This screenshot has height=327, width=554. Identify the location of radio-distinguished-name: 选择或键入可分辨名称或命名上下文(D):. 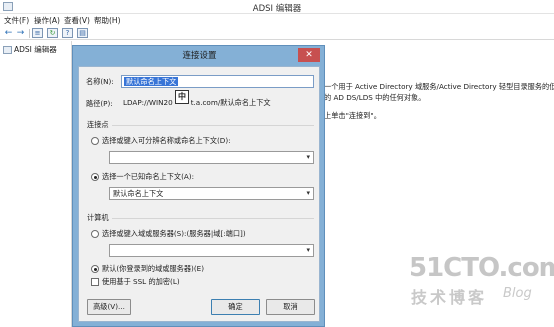
(161, 141).